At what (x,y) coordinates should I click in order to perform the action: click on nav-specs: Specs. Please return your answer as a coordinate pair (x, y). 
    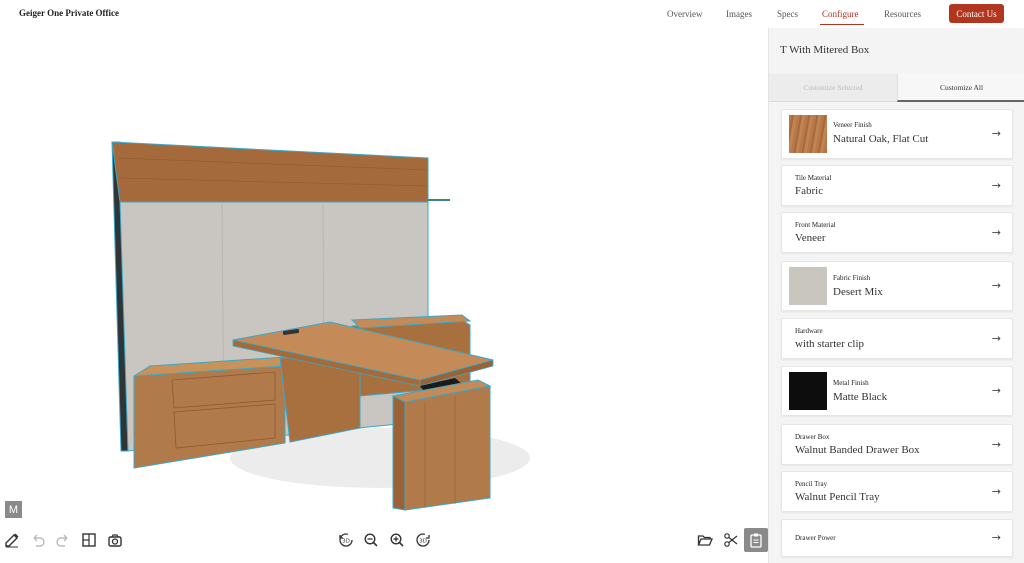
    Looking at the image, I should click on (787, 14).